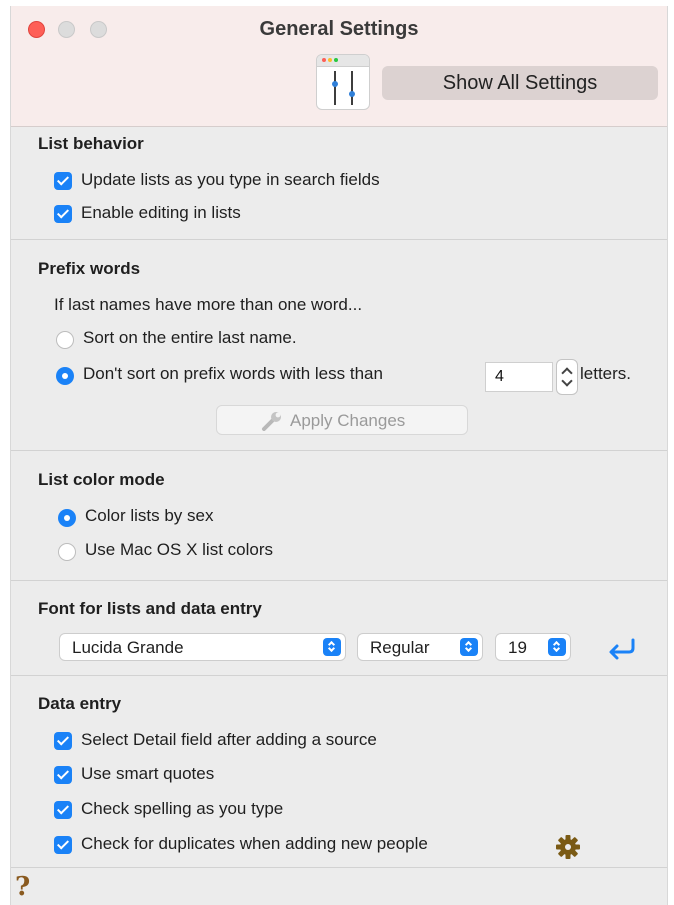  I want to click on gear-icon, so click(568, 847).